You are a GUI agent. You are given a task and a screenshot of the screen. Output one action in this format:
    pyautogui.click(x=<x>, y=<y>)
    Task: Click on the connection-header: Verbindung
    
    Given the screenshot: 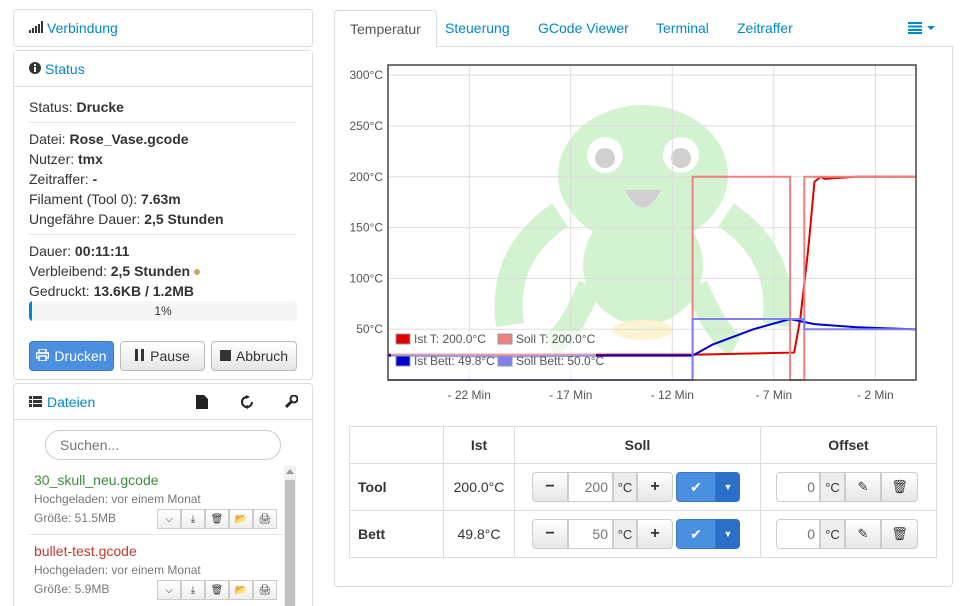 What is the action you would take?
    pyautogui.click(x=73, y=28)
    